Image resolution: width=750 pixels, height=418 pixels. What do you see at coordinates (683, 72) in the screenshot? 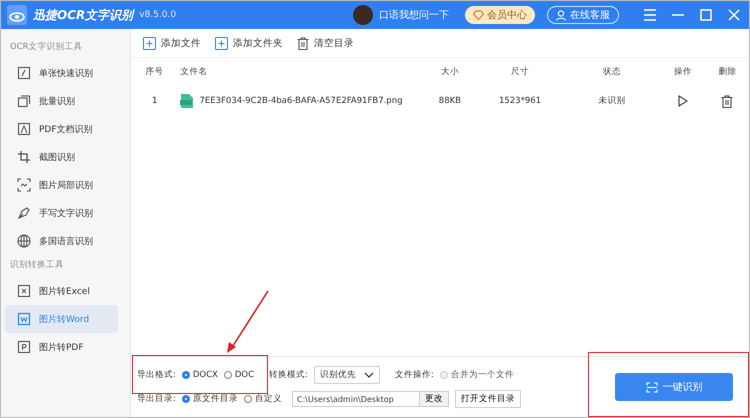
I see `column-header: 操作` at bounding box center [683, 72].